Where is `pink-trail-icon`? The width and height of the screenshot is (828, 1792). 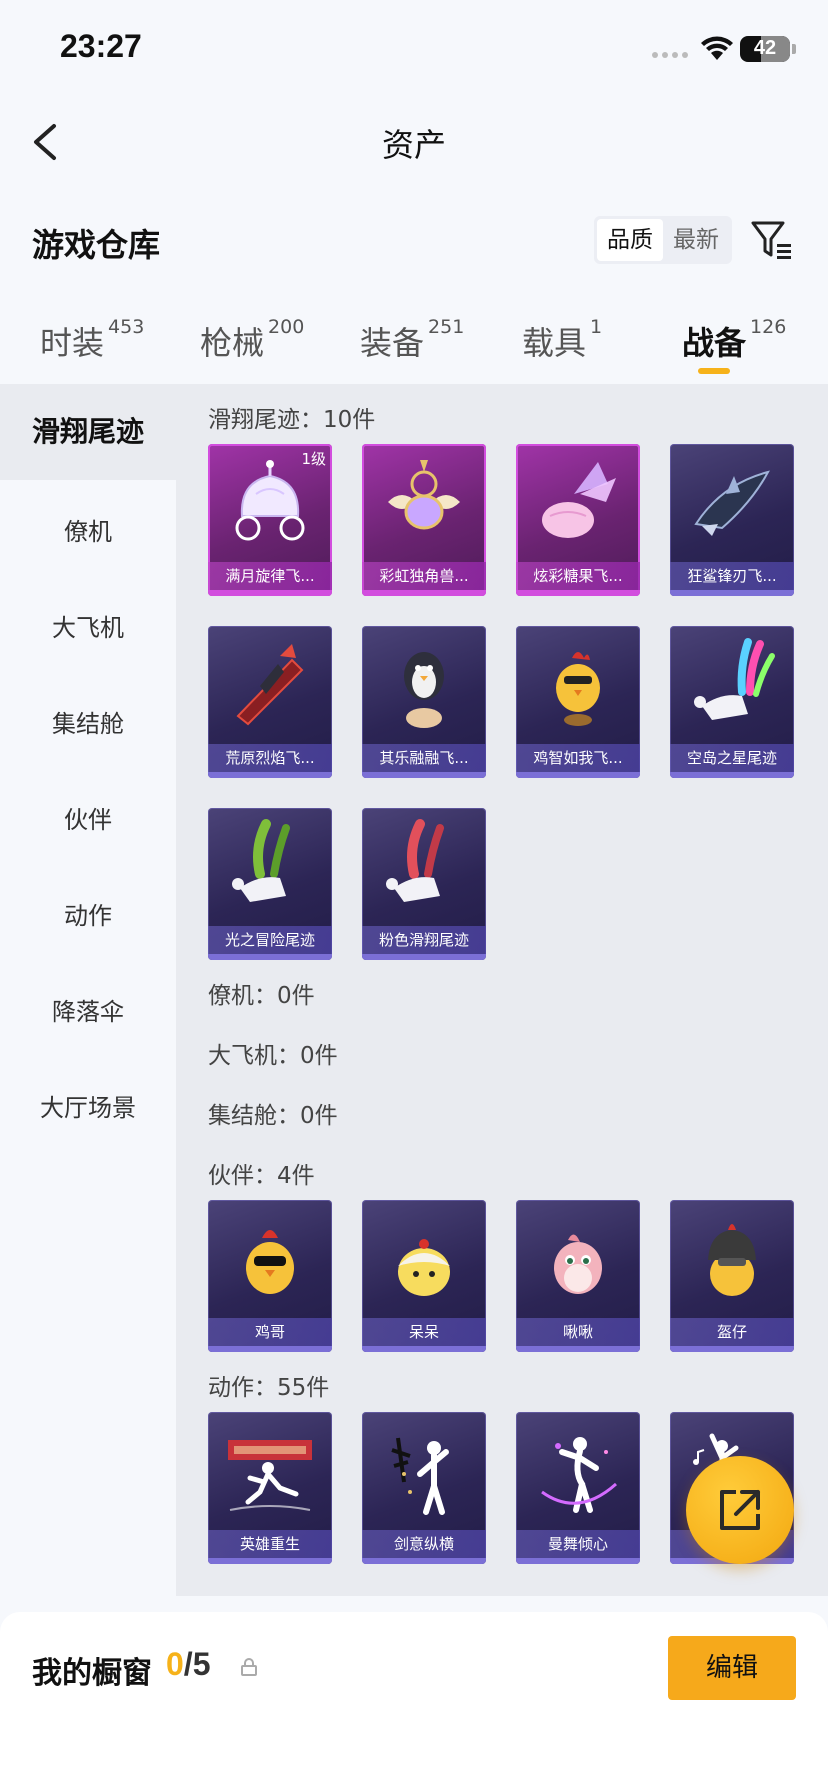 pink-trail-icon is located at coordinates (415, 860).